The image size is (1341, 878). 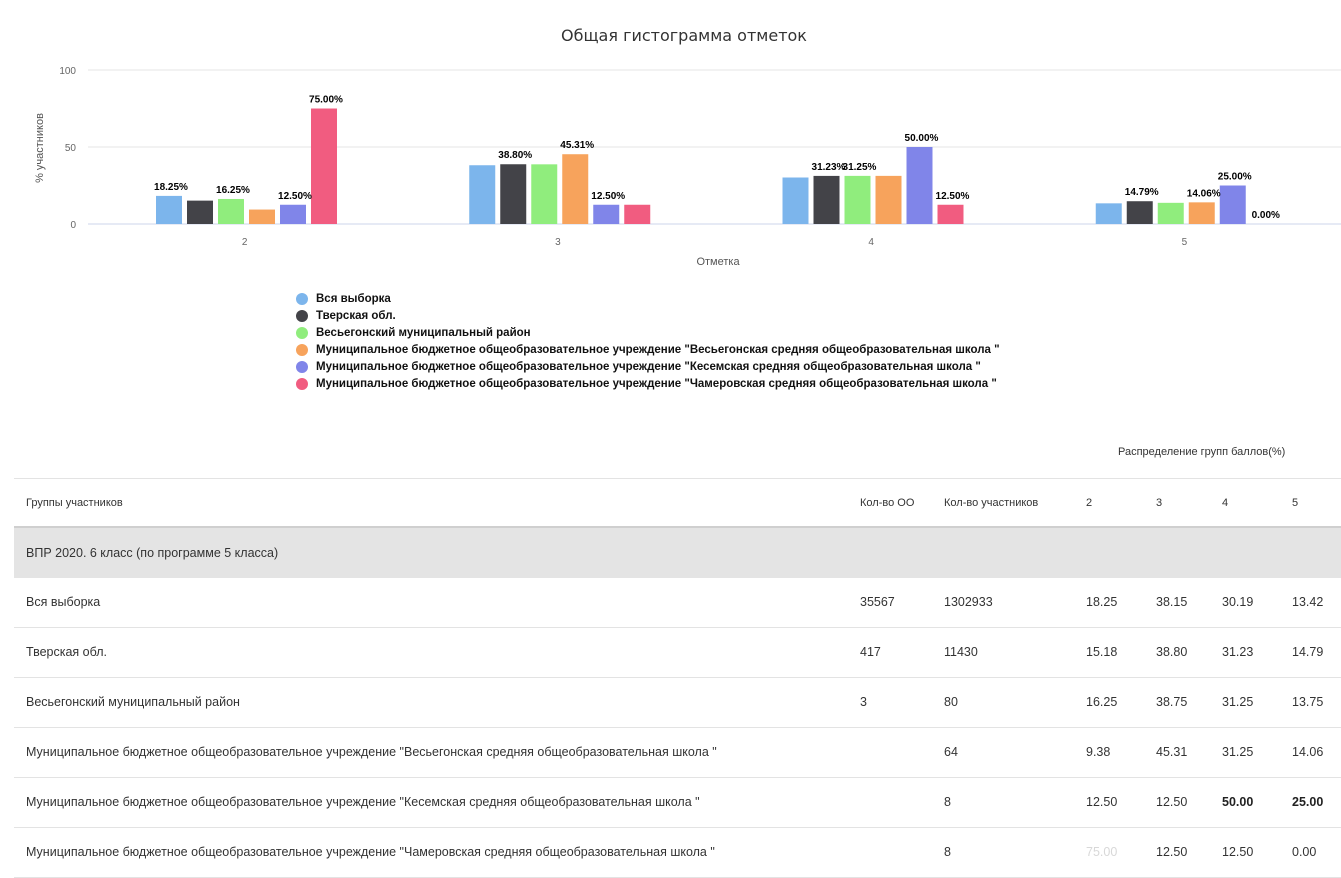 I want to click on header-participants-count: Кол-во участников, so click(x=1003, y=503).